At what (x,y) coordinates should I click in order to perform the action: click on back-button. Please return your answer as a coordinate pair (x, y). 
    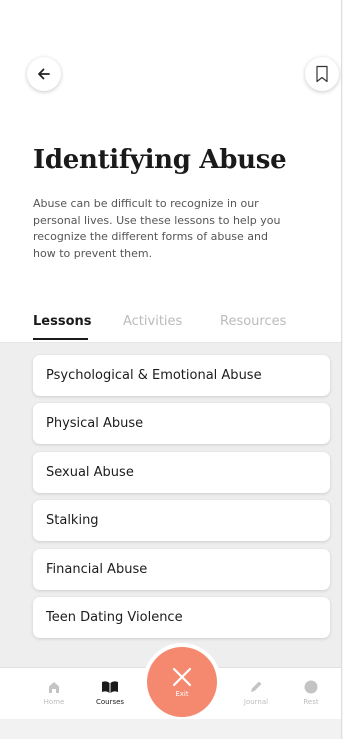
    Looking at the image, I should click on (44, 74).